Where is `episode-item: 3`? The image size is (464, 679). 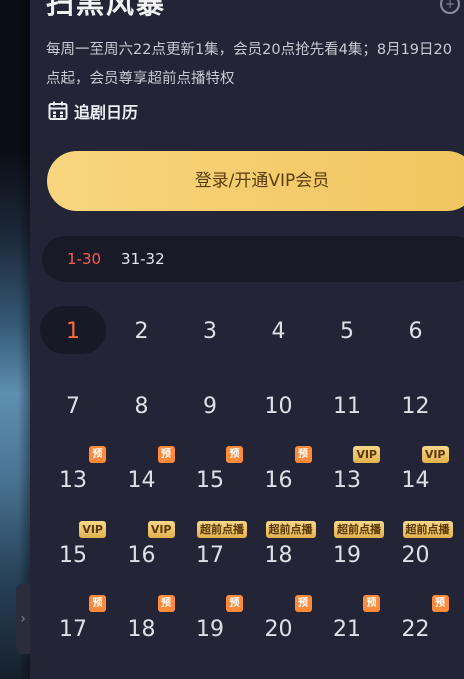 episode-item: 3 is located at coordinates (210, 330).